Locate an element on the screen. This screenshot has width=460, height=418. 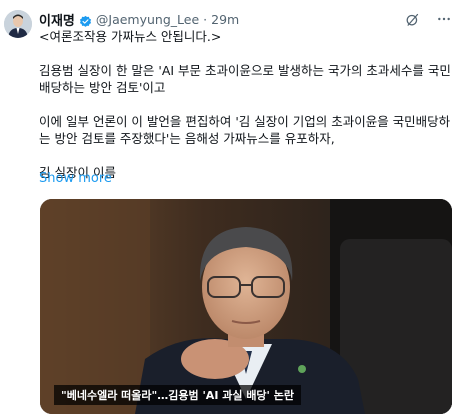
verified-badge-icon is located at coordinates (85, 20).